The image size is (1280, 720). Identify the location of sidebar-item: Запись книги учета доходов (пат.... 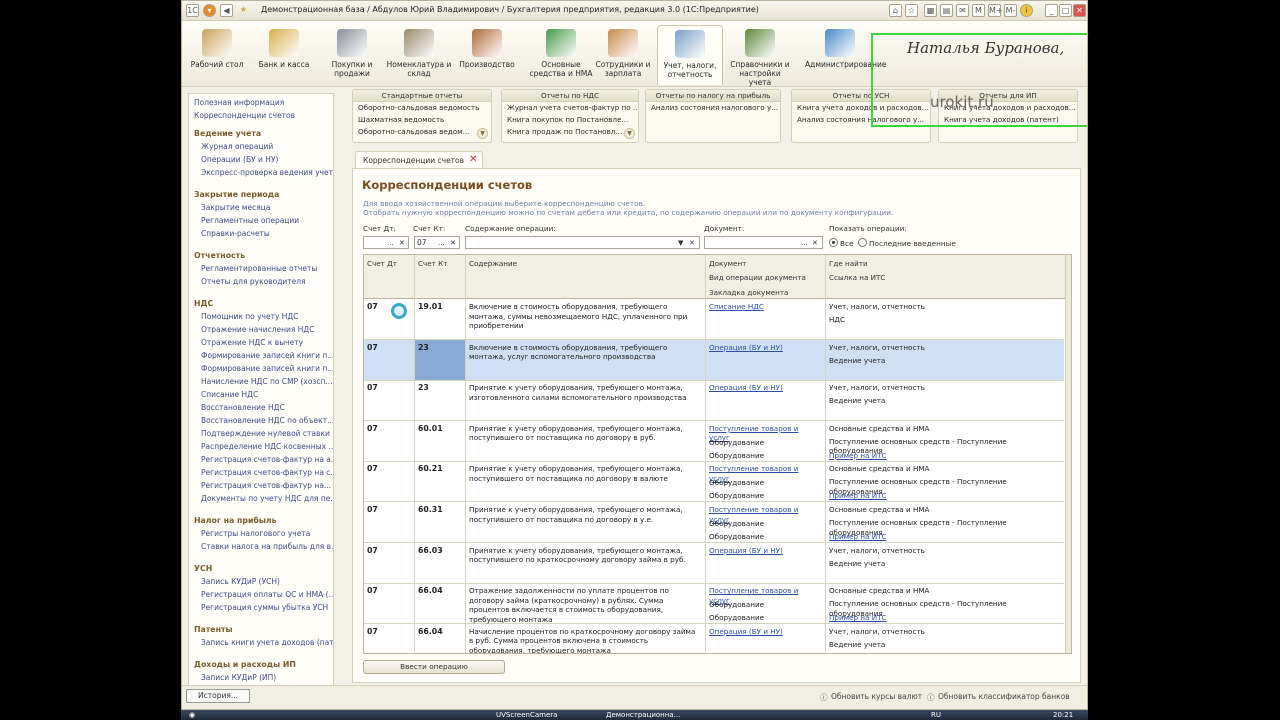
(267, 642).